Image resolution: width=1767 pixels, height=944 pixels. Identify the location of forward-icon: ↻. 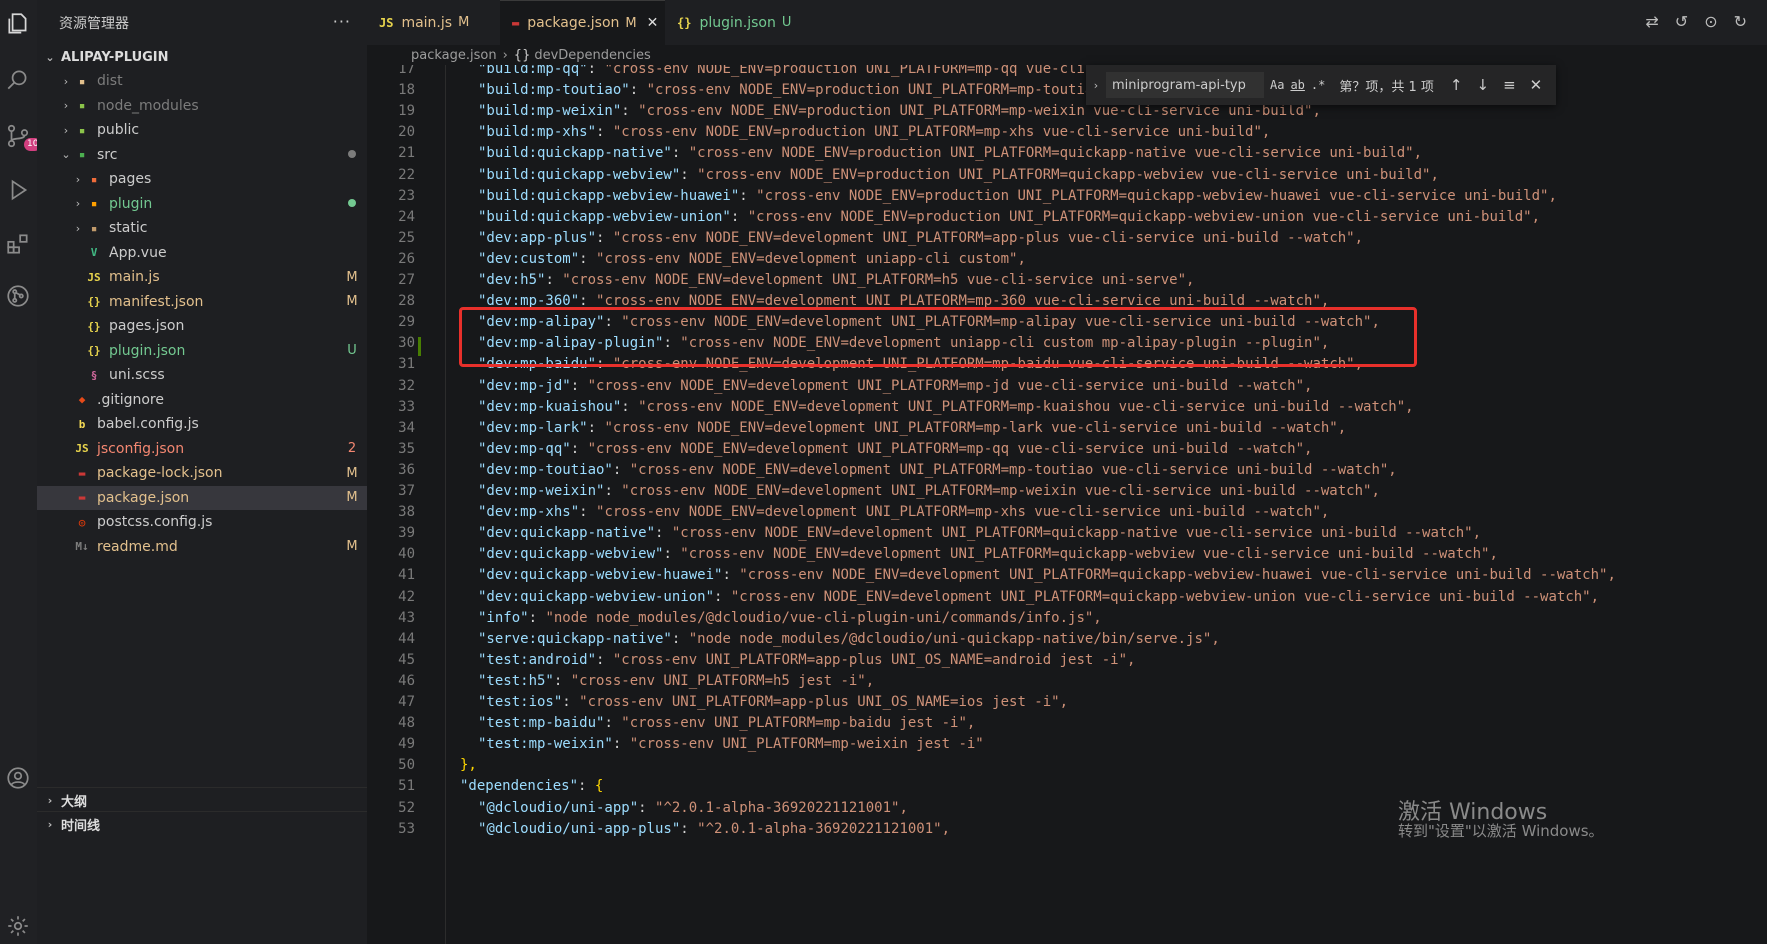
(1740, 21).